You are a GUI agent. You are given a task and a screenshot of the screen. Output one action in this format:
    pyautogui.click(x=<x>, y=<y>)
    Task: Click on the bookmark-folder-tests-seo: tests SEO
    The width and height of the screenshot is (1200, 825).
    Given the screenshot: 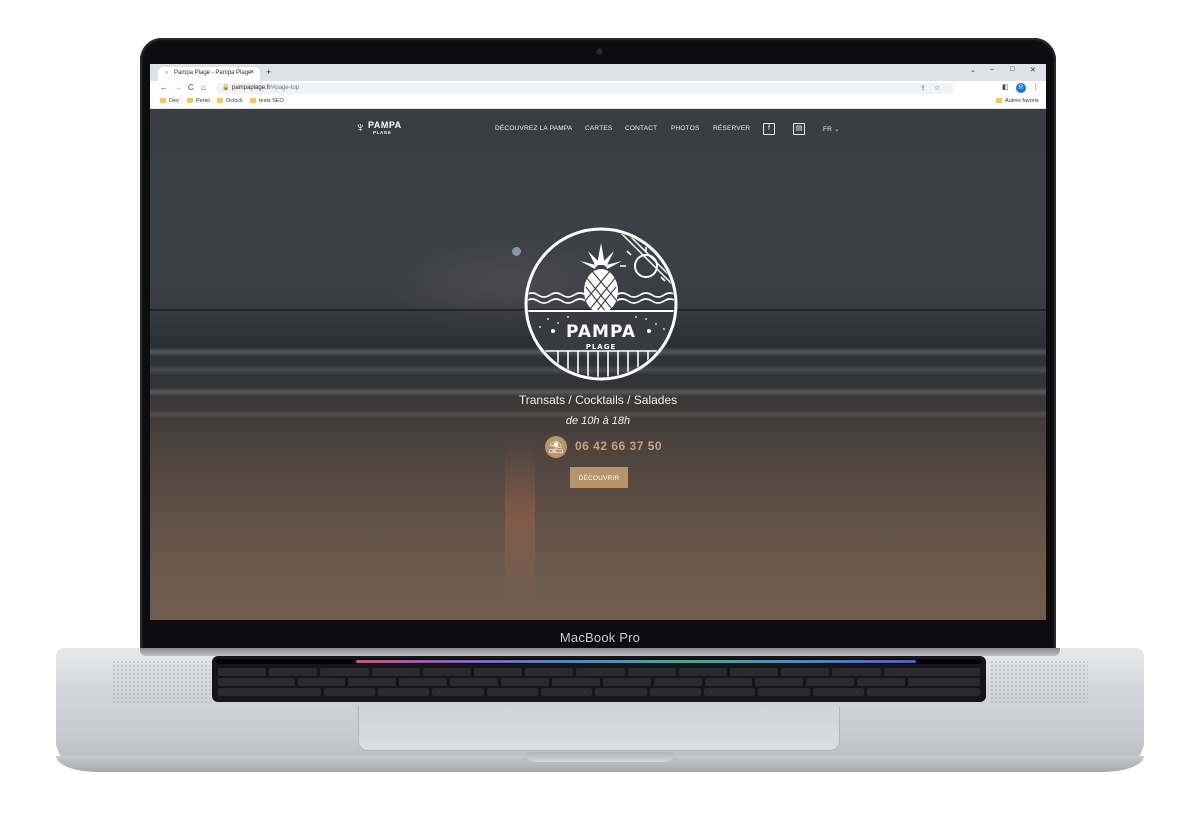 What is the action you would take?
    pyautogui.click(x=267, y=101)
    